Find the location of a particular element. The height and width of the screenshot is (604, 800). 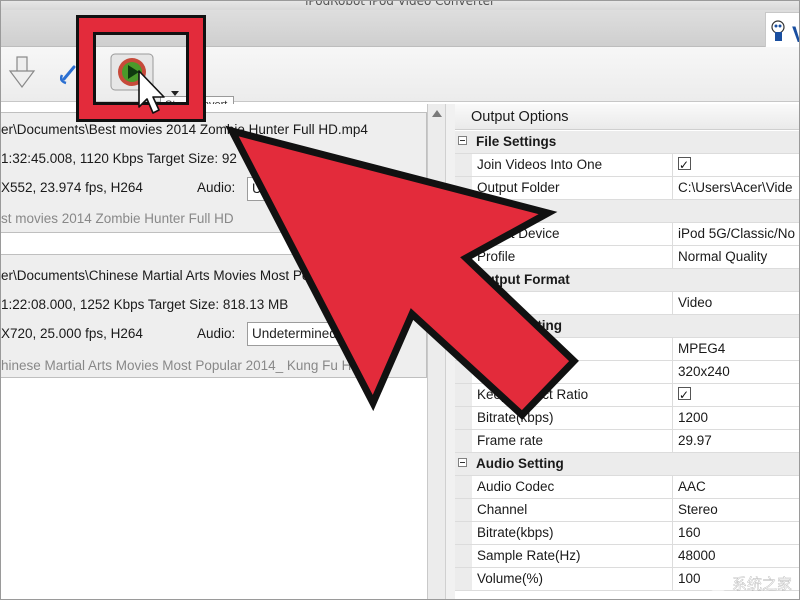

property-name: Volume(%) is located at coordinates (572, 579).